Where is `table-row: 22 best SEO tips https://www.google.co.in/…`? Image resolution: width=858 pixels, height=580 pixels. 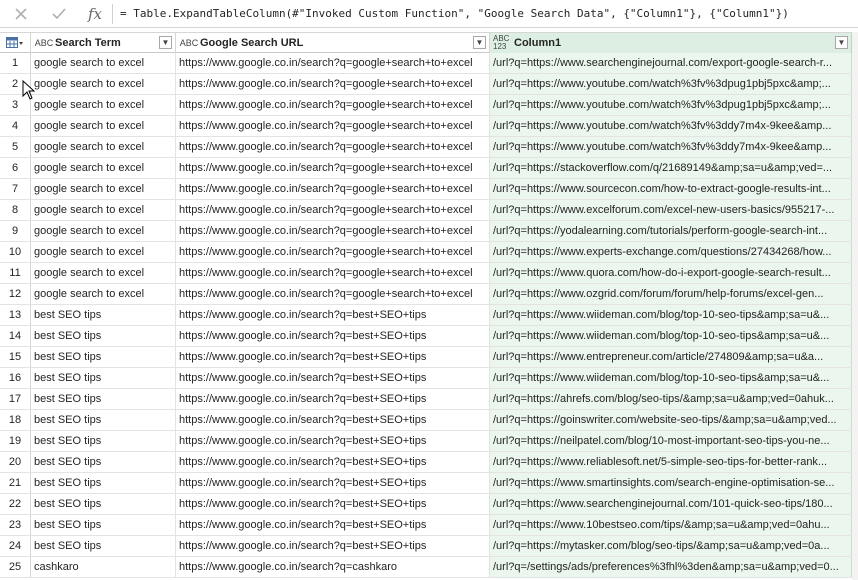 table-row: 22 best SEO tips https://www.google.co.in/… is located at coordinates (426, 504).